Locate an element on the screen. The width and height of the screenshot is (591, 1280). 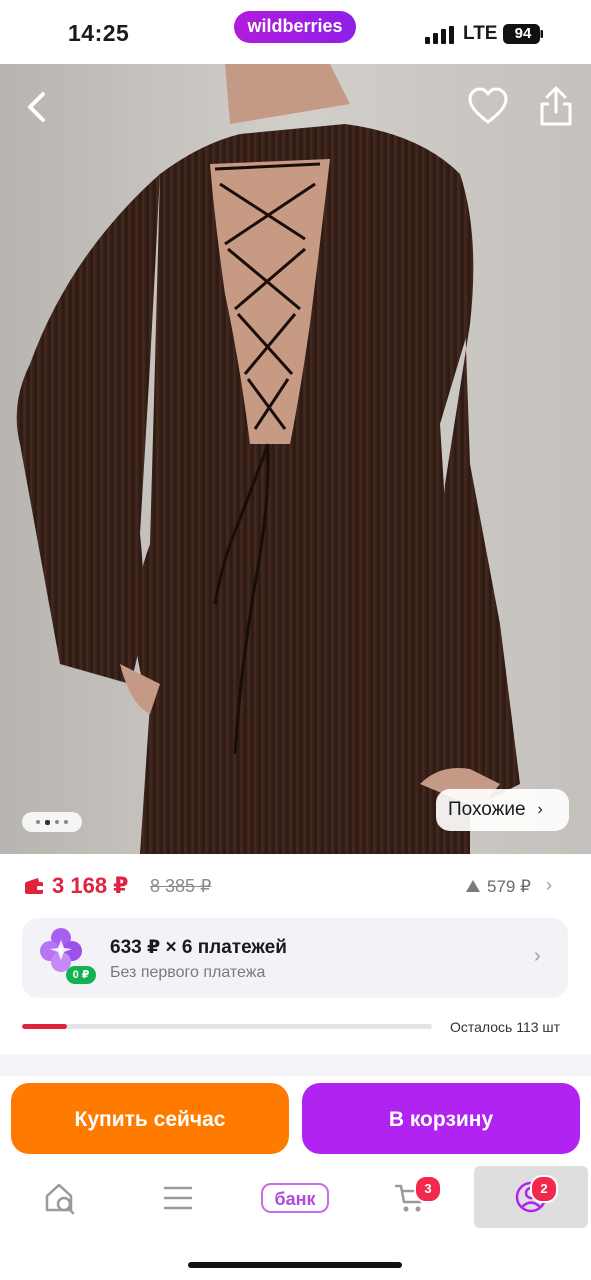
heart-icon is located at coordinates (488, 106).